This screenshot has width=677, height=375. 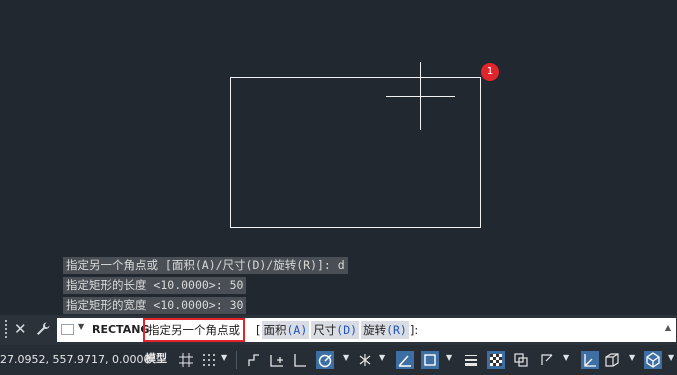 I want to click on isodraft-icon, so click(x=365, y=360).